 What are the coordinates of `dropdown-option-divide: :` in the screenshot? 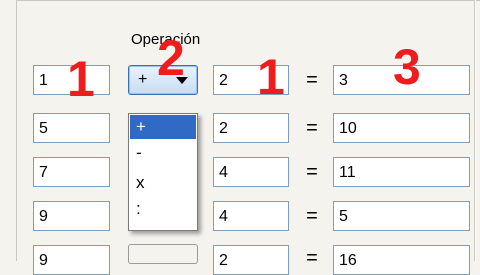 It's located at (163, 209).